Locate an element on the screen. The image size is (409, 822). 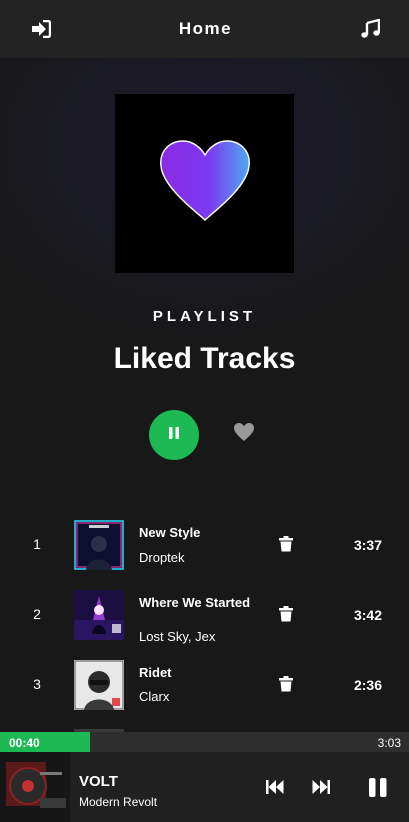
heart-icon is located at coordinates (205, 183).